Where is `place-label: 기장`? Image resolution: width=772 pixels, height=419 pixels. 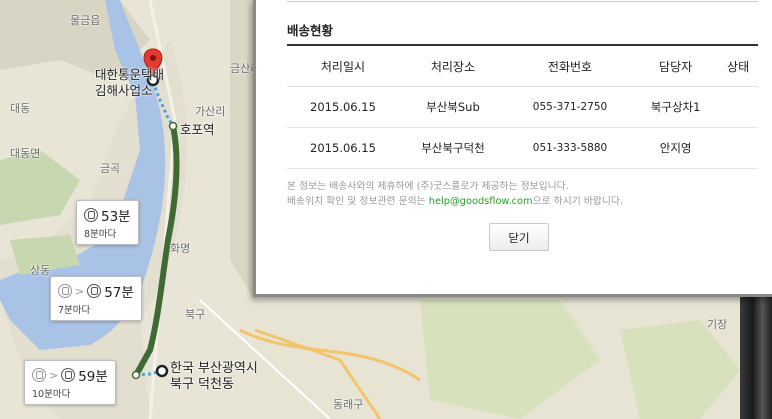
place-label: 기장 is located at coordinates (717, 324).